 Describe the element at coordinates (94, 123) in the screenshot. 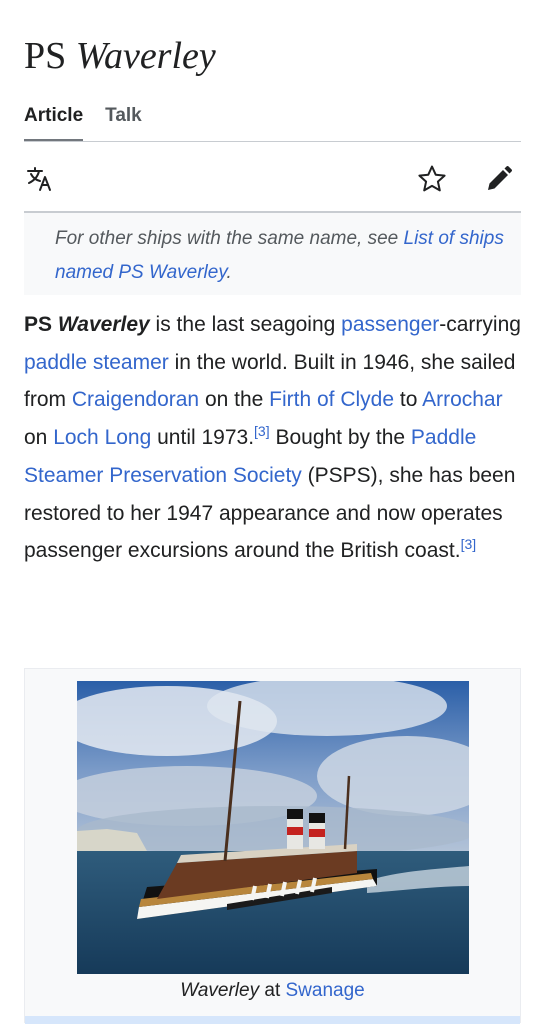

I see `namespace-tabs: Article Talk` at that location.